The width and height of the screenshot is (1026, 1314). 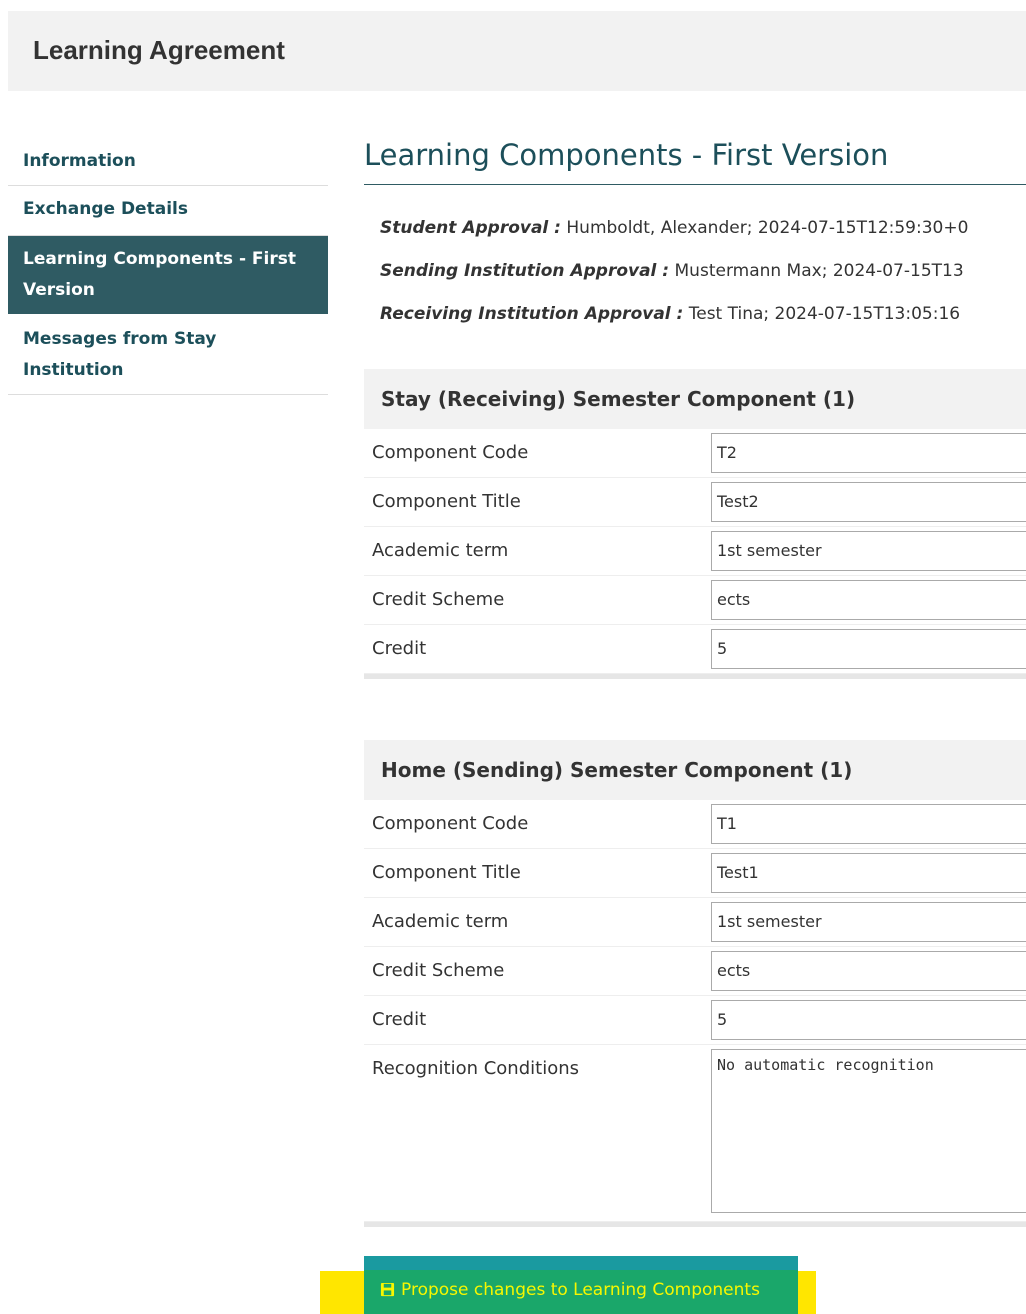 What do you see at coordinates (819, 271) in the screenshot?
I see `approval-value: Mustermann Max; 2024-07-15T13` at bounding box center [819, 271].